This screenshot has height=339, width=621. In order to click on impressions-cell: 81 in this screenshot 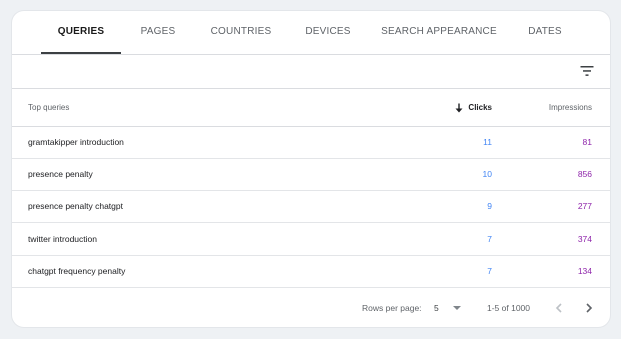, I will do `click(587, 142)`.